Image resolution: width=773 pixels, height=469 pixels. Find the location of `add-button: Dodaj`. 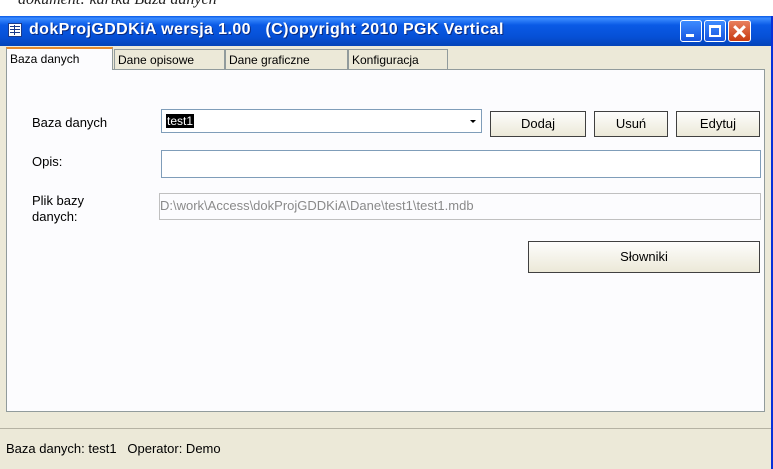

add-button: Dodaj is located at coordinates (538, 124).